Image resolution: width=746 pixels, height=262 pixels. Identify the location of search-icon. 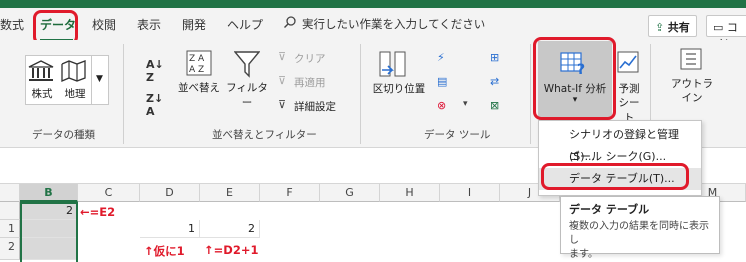
(290, 23).